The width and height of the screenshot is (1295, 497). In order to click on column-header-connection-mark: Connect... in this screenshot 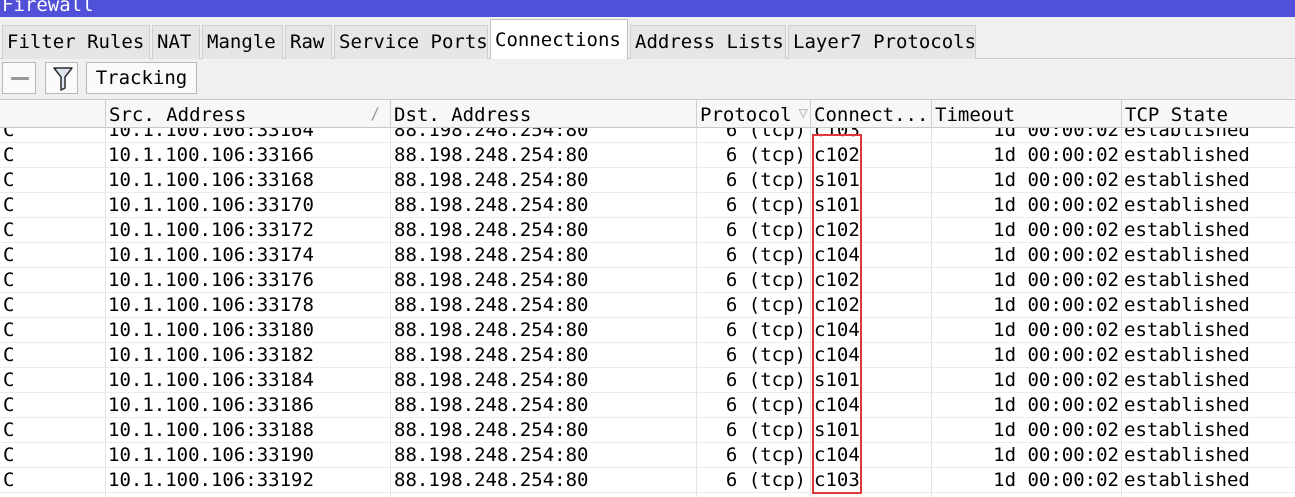, I will do `click(871, 114)`.